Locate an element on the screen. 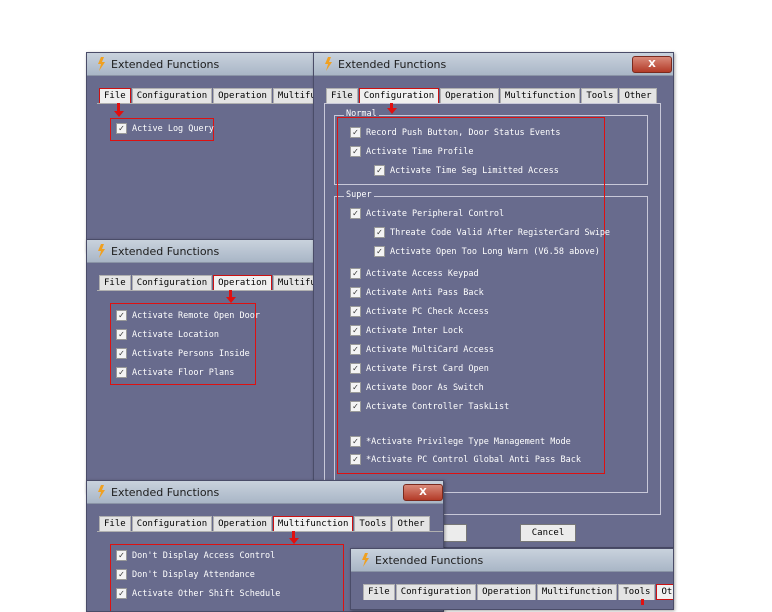 The width and height of the screenshot is (772, 612). checkbox-label: Don't Display Access Control is located at coordinates (204, 555).